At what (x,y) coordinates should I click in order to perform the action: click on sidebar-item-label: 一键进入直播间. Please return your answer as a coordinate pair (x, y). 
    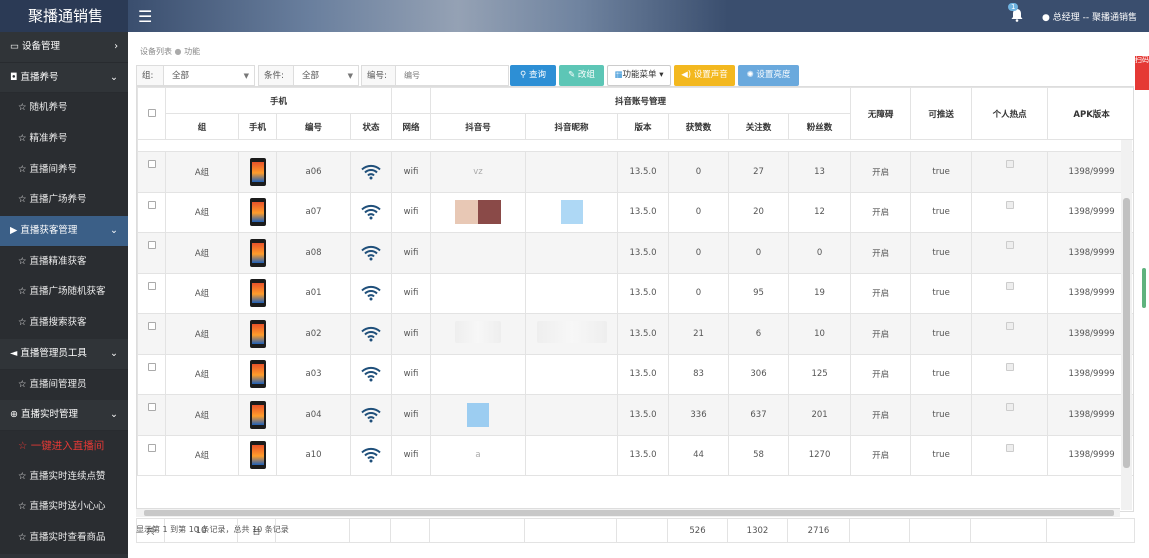
    Looking at the image, I should click on (67, 445).